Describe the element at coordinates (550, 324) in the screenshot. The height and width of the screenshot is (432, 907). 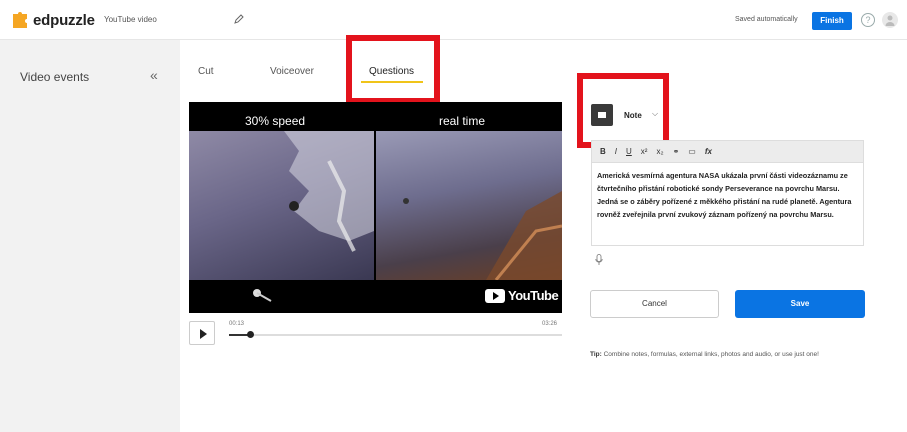
I see `total-time: 03:26` at that location.